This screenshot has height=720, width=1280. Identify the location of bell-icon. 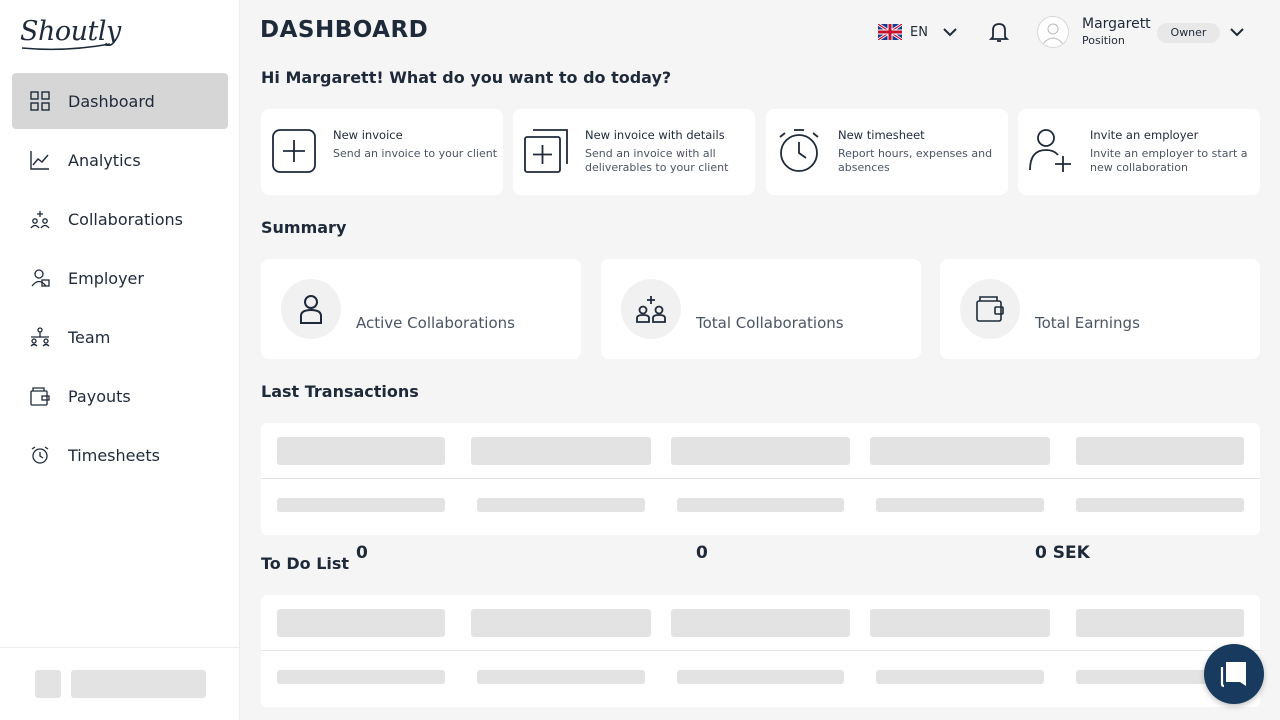
(999, 34).